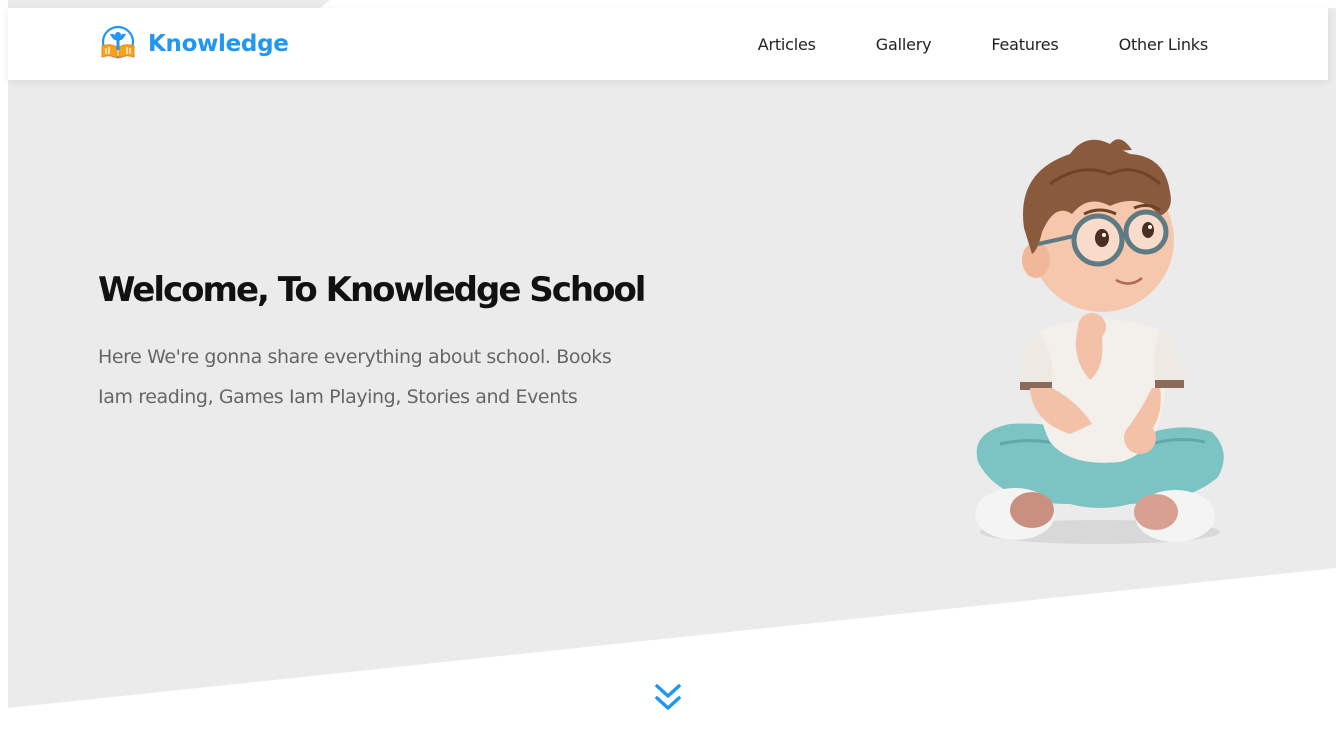 This screenshot has width=1336, height=740. Describe the element at coordinates (118, 43) in the screenshot. I see `book-reader-icon` at that location.